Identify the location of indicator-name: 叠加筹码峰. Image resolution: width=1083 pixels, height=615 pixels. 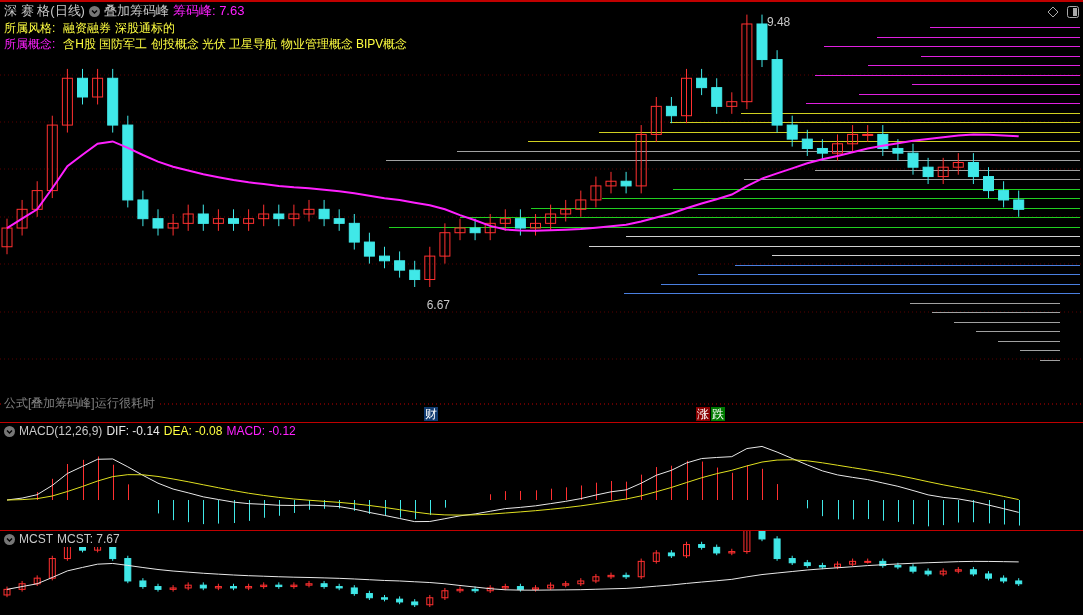
(136, 11).